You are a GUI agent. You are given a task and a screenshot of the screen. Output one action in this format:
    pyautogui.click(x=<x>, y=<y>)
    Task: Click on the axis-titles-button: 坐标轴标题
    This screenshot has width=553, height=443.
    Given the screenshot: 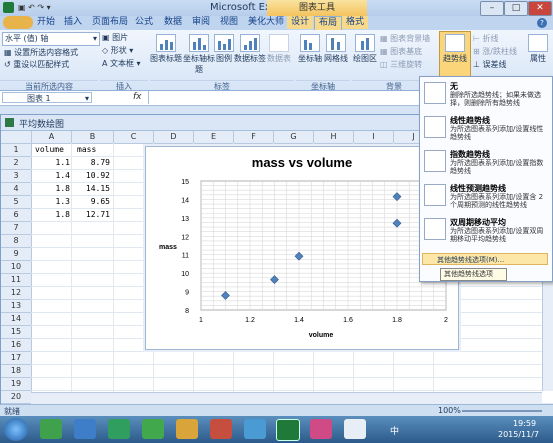 What is the action you would take?
    pyautogui.click(x=199, y=54)
    